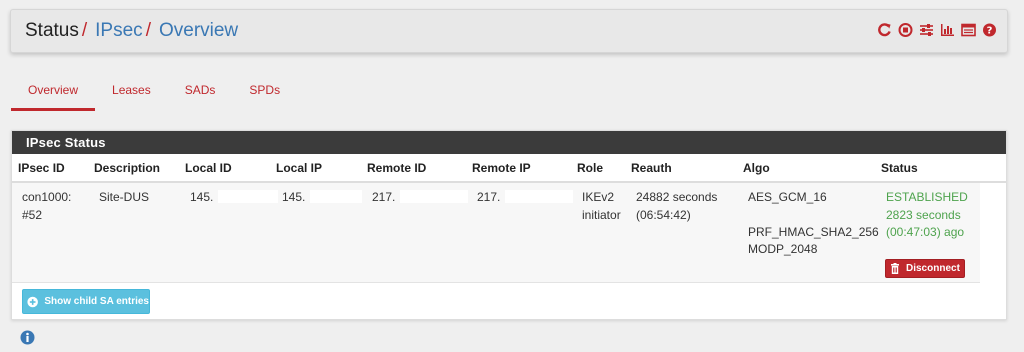 The height and width of the screenshot is (352, 1024). What do you see at coordinates (677, 197) in the screenshot?
I see `reauth-line1: 24882 seconds` at bounding box center [677, 197].